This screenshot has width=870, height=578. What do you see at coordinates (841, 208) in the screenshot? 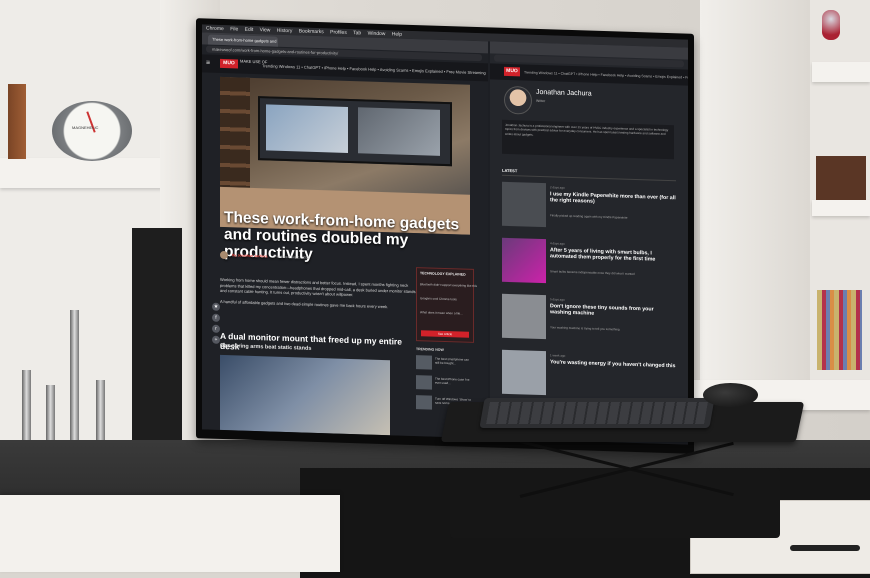
I see `right-shelf-board-mid` at bounding box center [841, 208].